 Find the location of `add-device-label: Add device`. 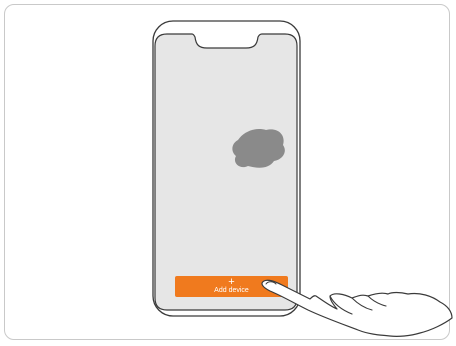

add-device-label: Add device is located at coordinates (231, 290).